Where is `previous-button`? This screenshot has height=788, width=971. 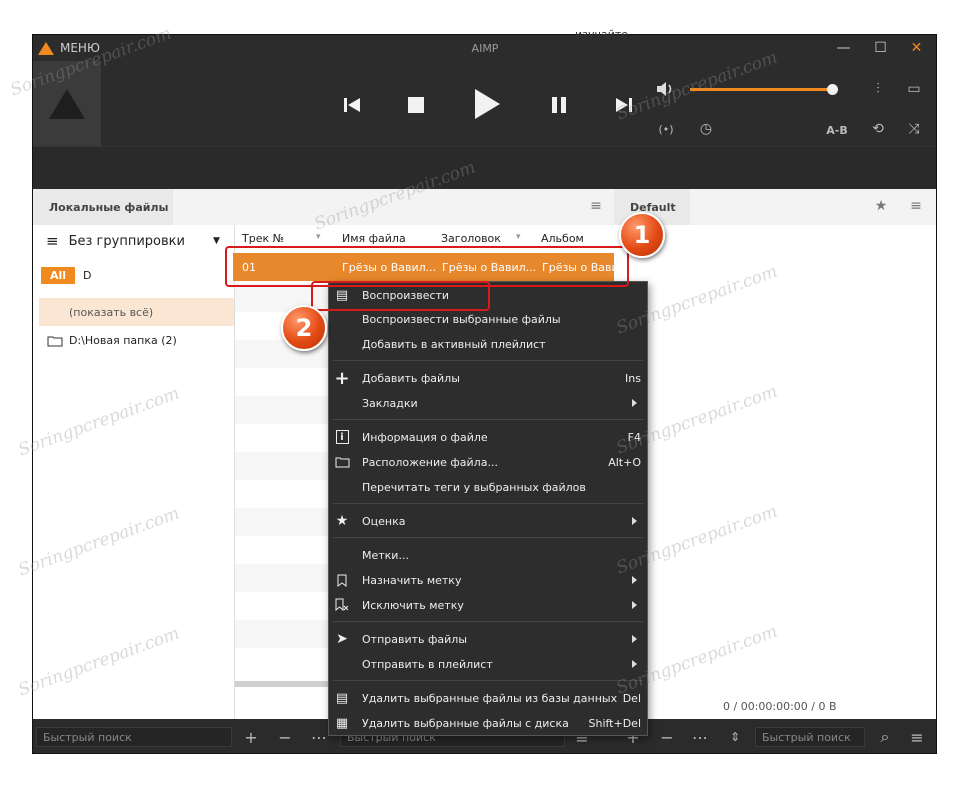 previous-button is located at coordinates (352, 105).